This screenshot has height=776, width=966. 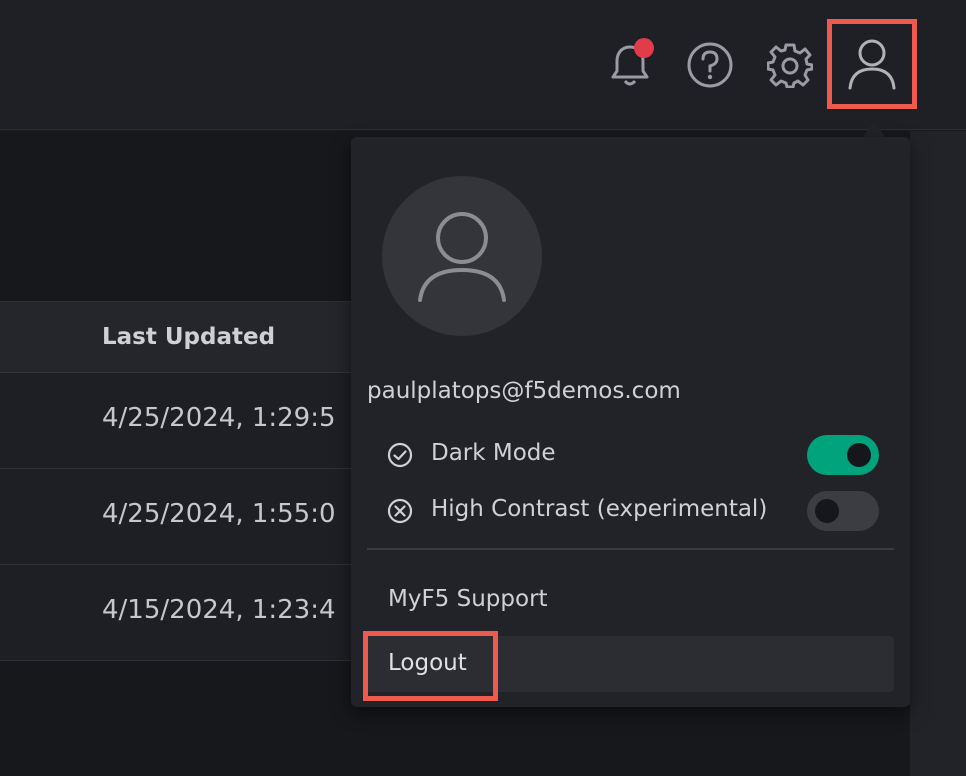 I want to click on avatar, so click(x=462, y=256).